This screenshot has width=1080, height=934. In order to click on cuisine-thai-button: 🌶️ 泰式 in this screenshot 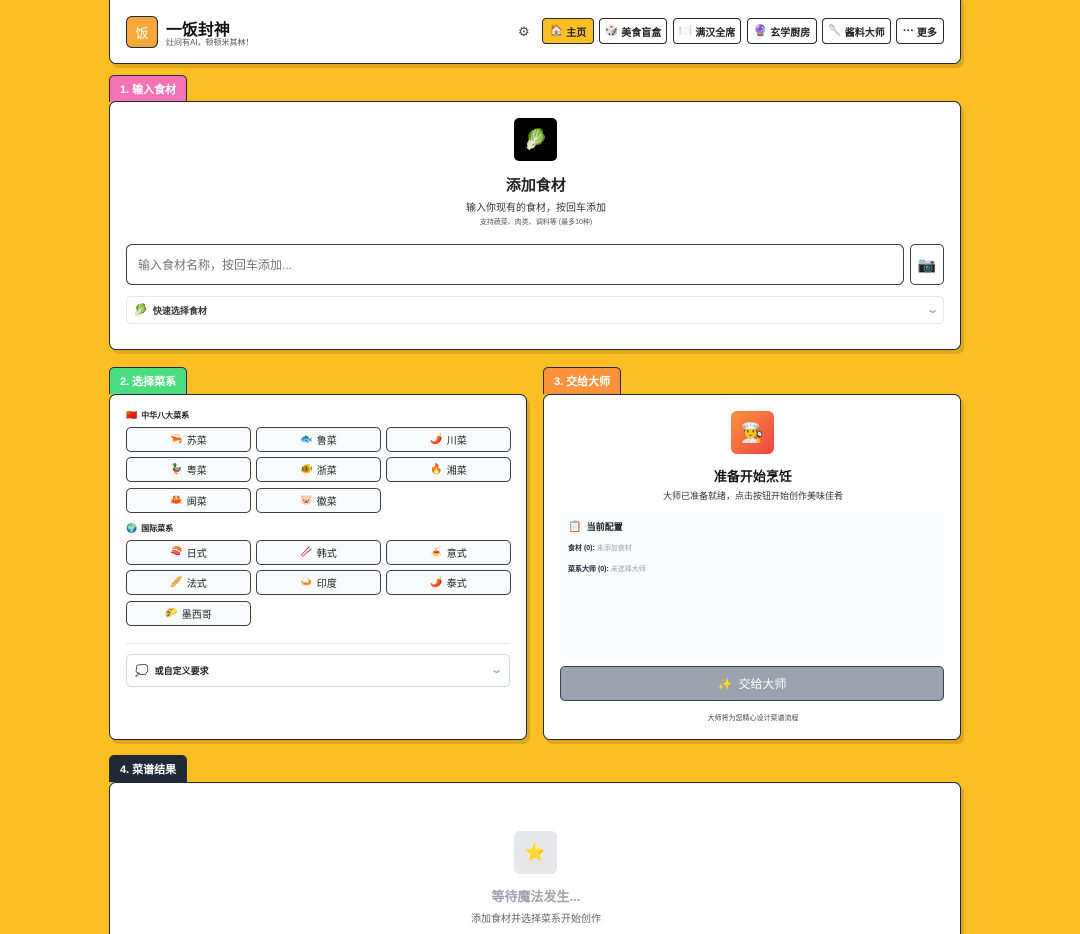, I will do `click(448, 582)`.